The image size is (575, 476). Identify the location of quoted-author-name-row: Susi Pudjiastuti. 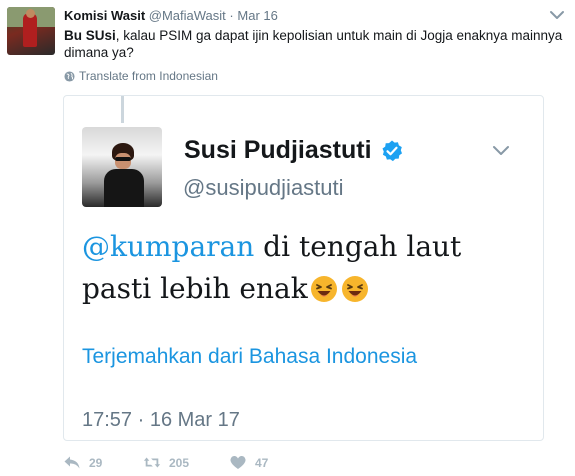
(294, 150).